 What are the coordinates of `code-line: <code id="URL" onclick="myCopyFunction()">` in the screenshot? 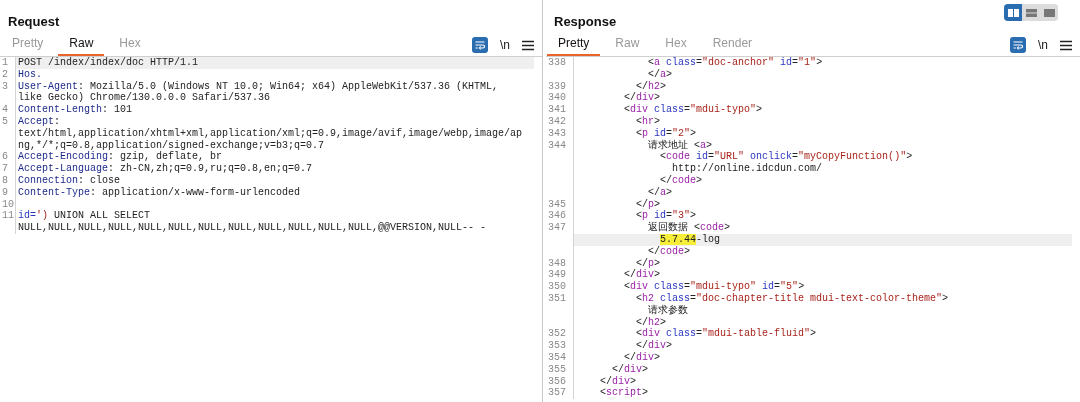 It's located at (786, 157).